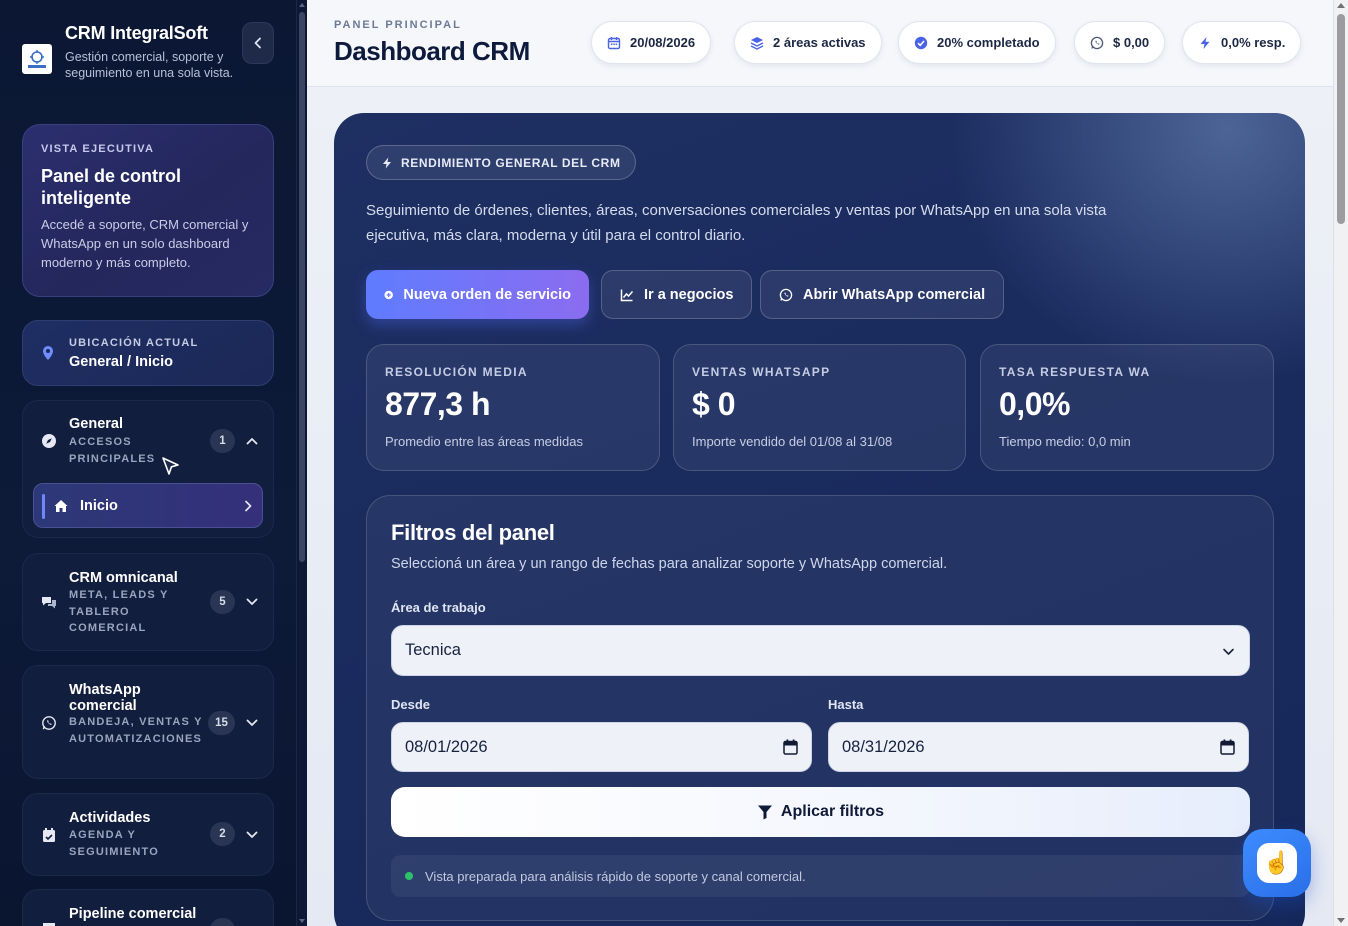 This screenshot has height=926, width=1348. I want to click on kpi-caption: Importe vendido del 01/08 al 31/08, so click(792, 441).